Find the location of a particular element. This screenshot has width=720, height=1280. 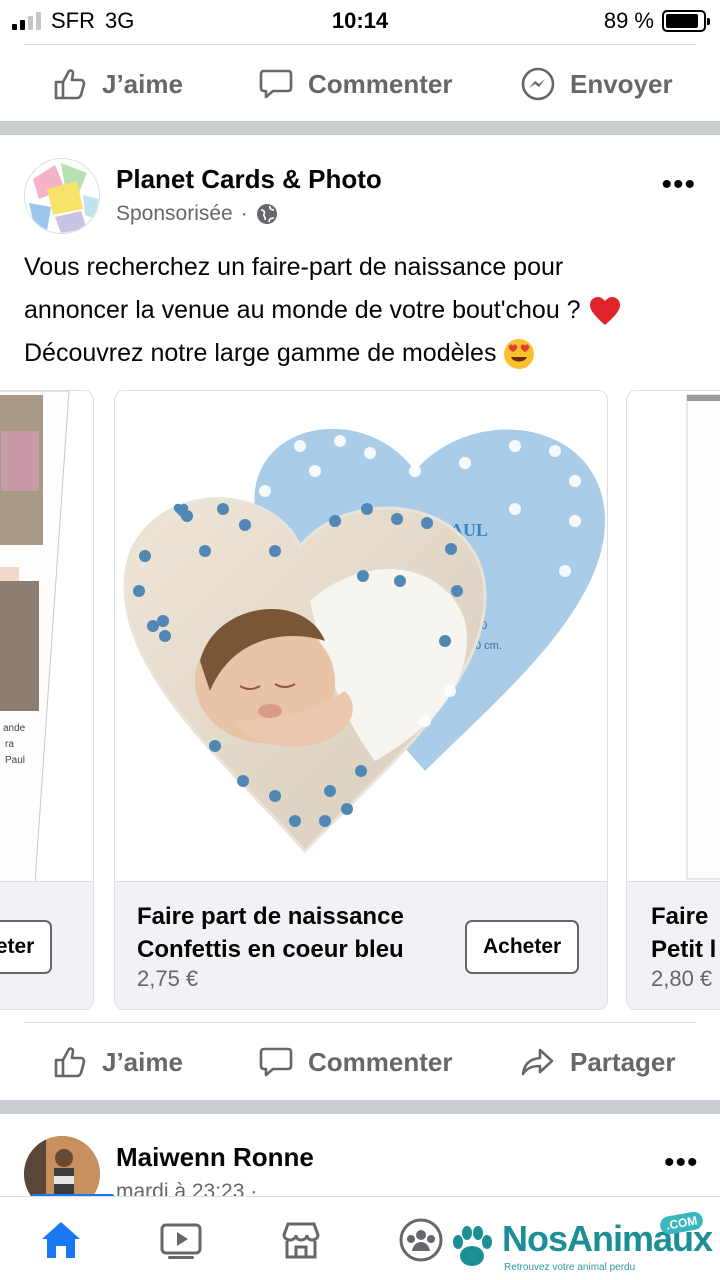

author-name: Maiwenn Ronne is located at coordinates (215, 1157).